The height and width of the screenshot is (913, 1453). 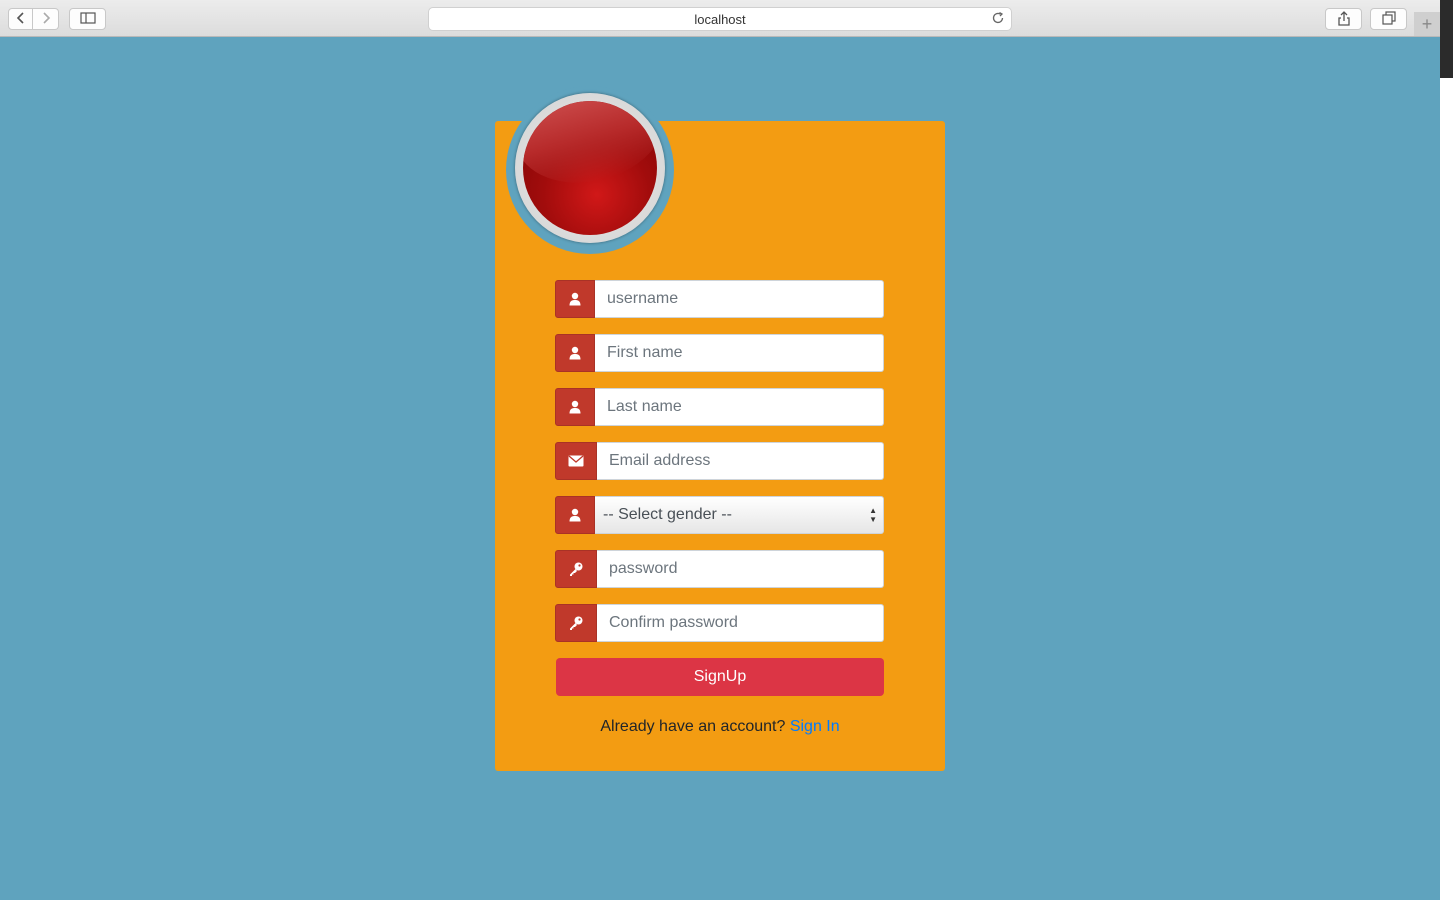 I want to click on logo-red-button, so click(x=590, y=168).